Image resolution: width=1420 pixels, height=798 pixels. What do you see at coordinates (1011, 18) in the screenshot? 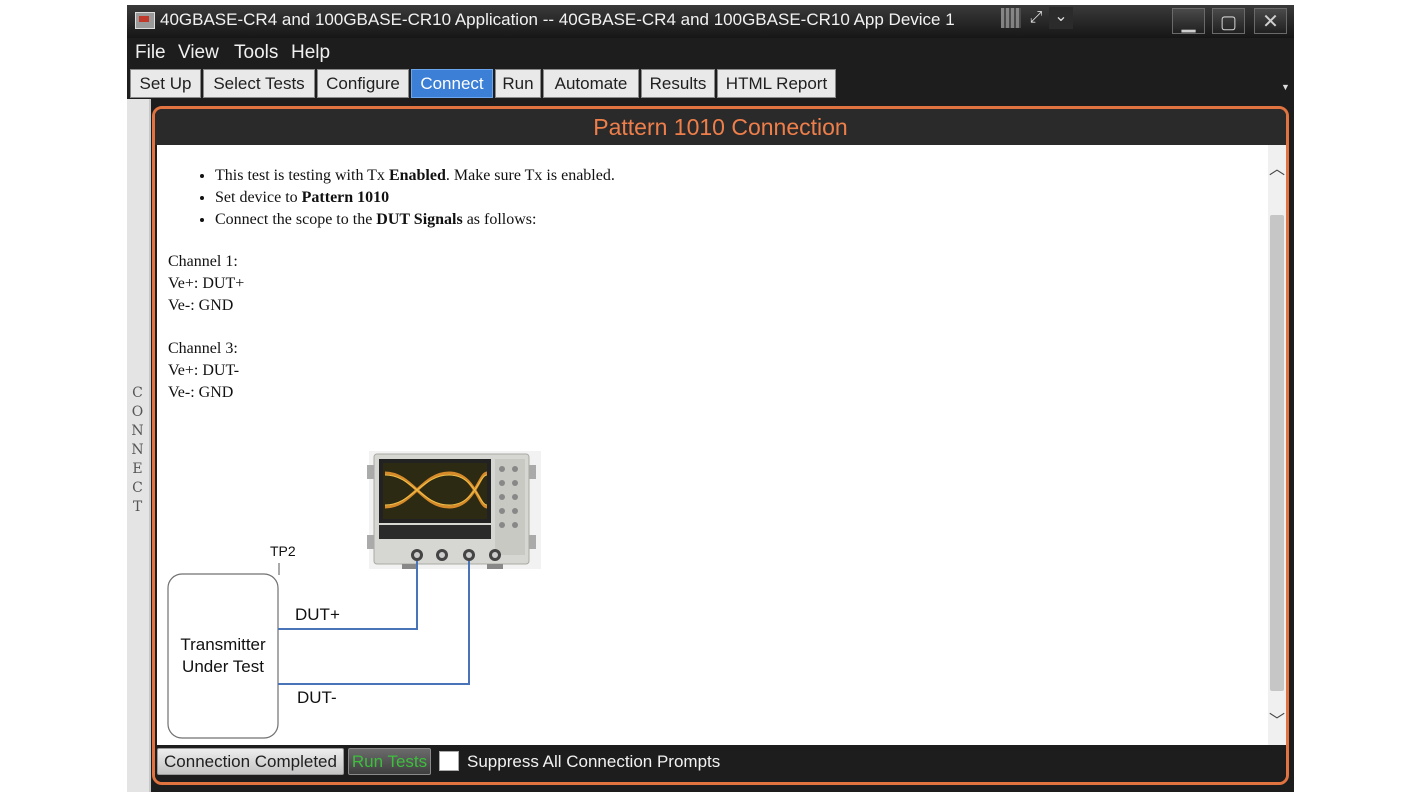
I see `grid-icon` at bounding box center [1011, 18].